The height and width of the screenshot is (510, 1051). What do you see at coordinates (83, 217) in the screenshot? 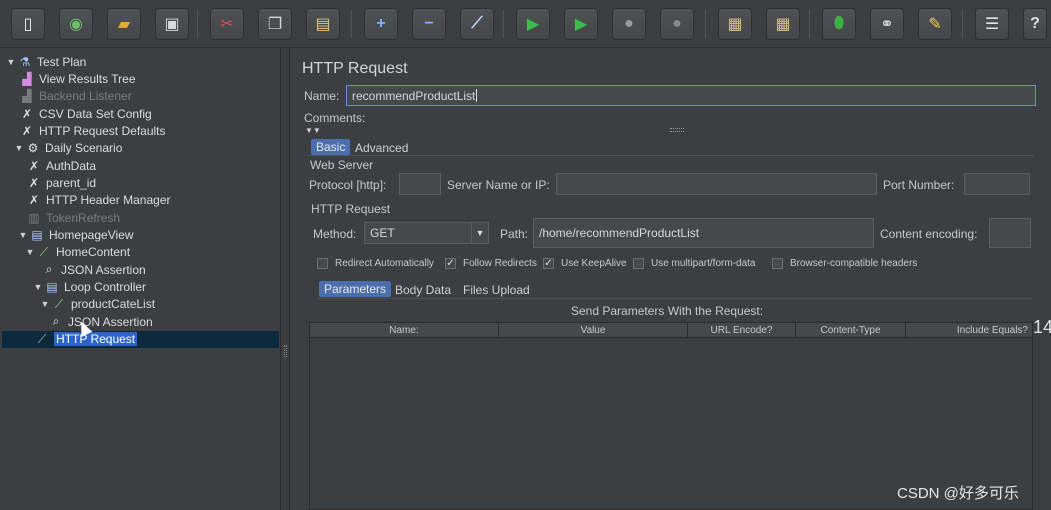
I see `tree-node-label: TokenRefresh` at bounding box center [83, 217].